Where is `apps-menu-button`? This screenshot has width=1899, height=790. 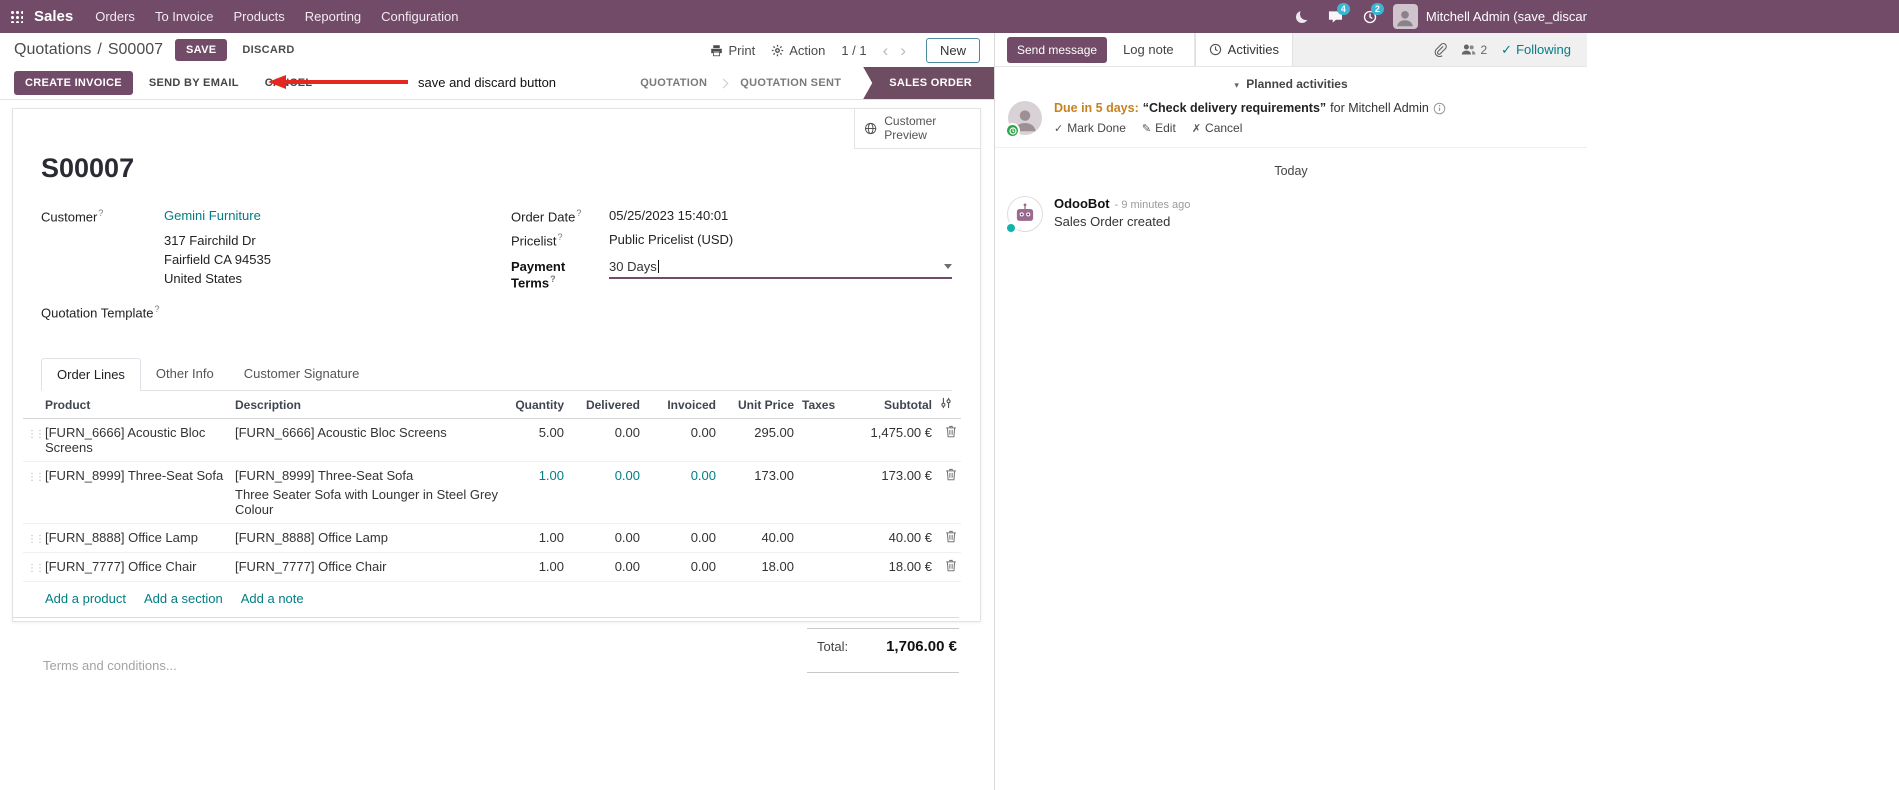
apps-menu-button is located at coordinates (16, 16).